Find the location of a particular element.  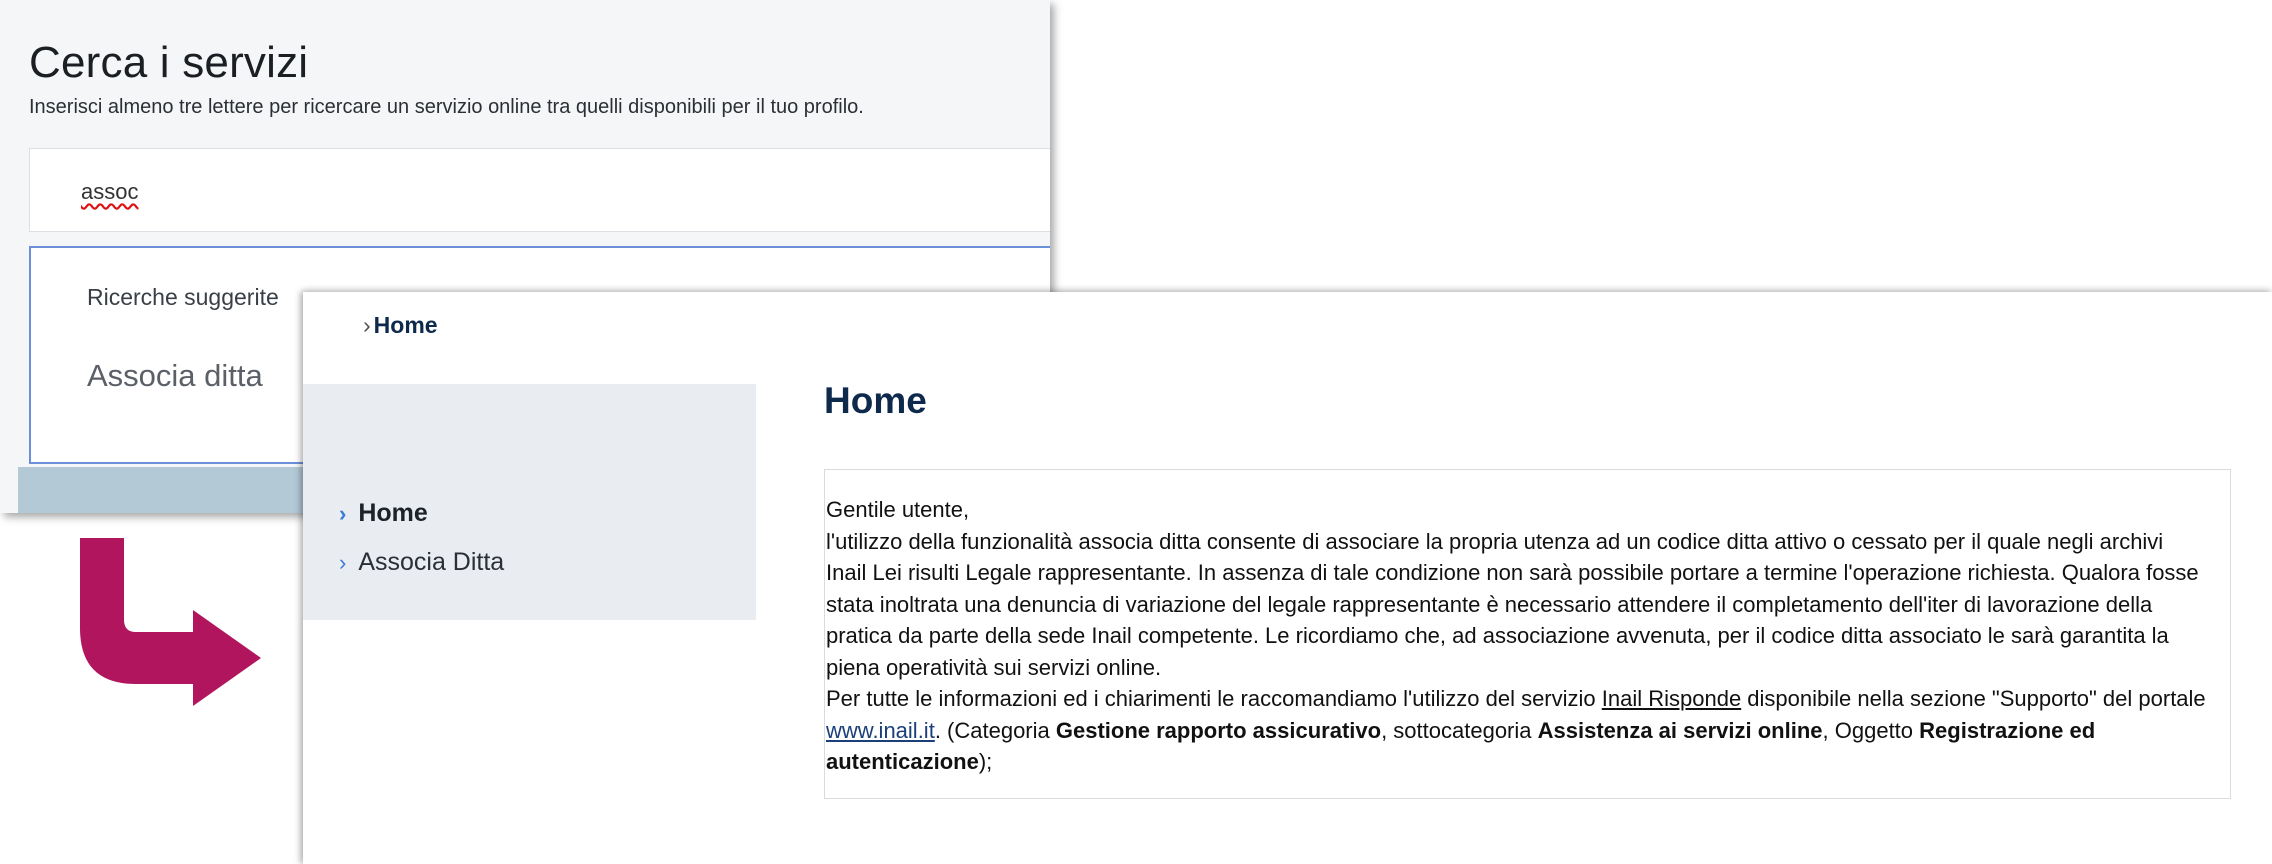

flow-arrow-icon is located at coordinates (170, 622).